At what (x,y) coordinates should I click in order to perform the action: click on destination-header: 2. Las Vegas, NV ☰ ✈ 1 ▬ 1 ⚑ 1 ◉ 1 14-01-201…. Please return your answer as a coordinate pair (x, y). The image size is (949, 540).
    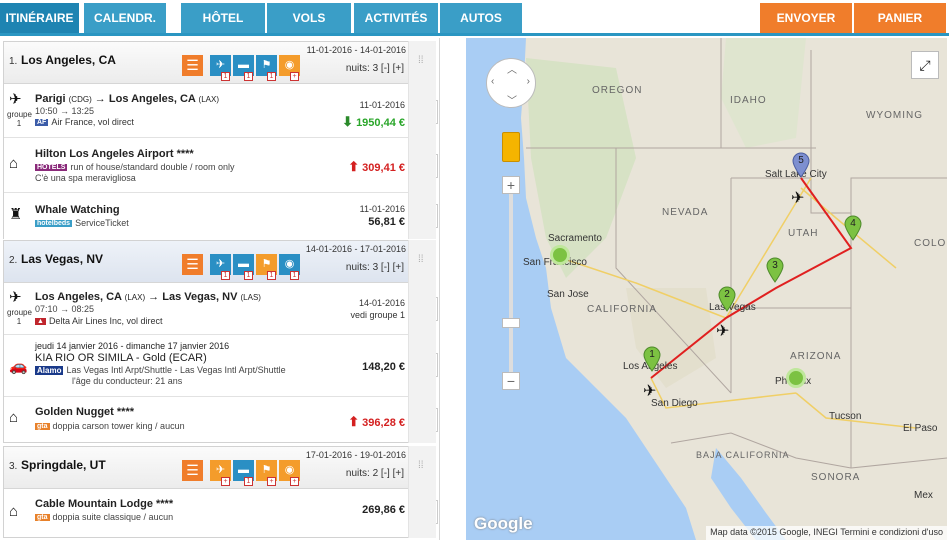
    Looking at the image, I should click on (206, 262).